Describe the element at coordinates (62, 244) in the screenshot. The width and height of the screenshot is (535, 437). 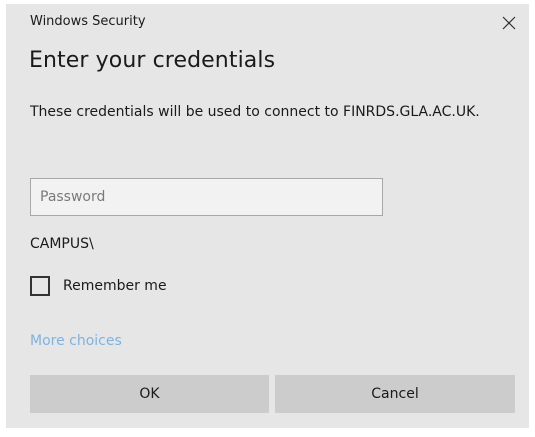
I see `domain-label: CAMPUS\` at that location.